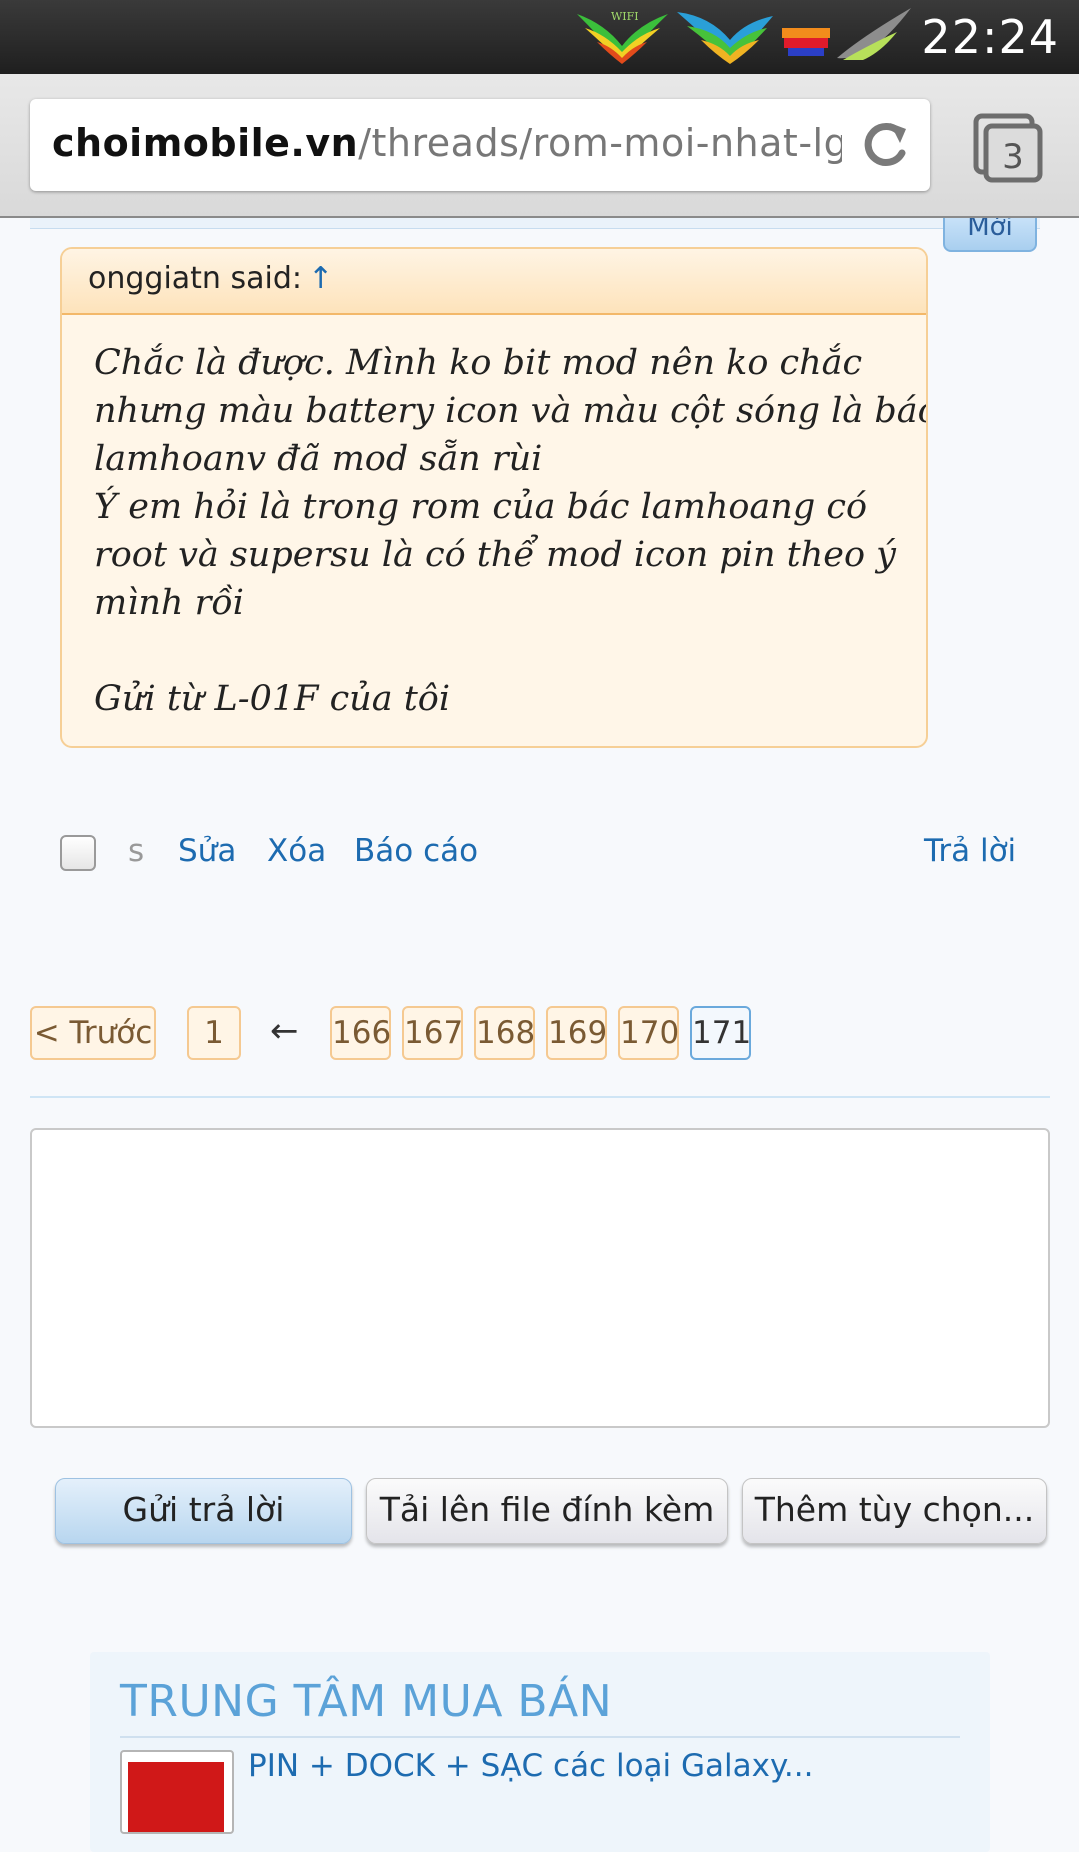 The width and height of the screenshot is (1079, 1852). What do you see at coordinates (725, 38) in the screenshot?
I see `signal-wing-icon` at bounding box center [725, 38].